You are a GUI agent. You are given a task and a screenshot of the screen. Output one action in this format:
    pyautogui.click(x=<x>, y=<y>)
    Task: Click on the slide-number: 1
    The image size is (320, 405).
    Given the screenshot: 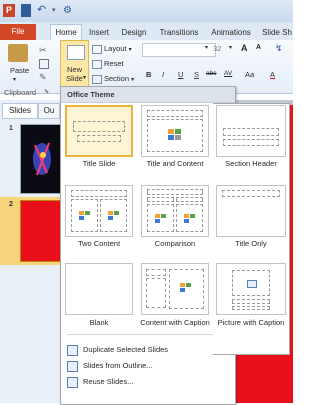 What is the action you would take?
    pyautogui.click(x=11, y=128)
    